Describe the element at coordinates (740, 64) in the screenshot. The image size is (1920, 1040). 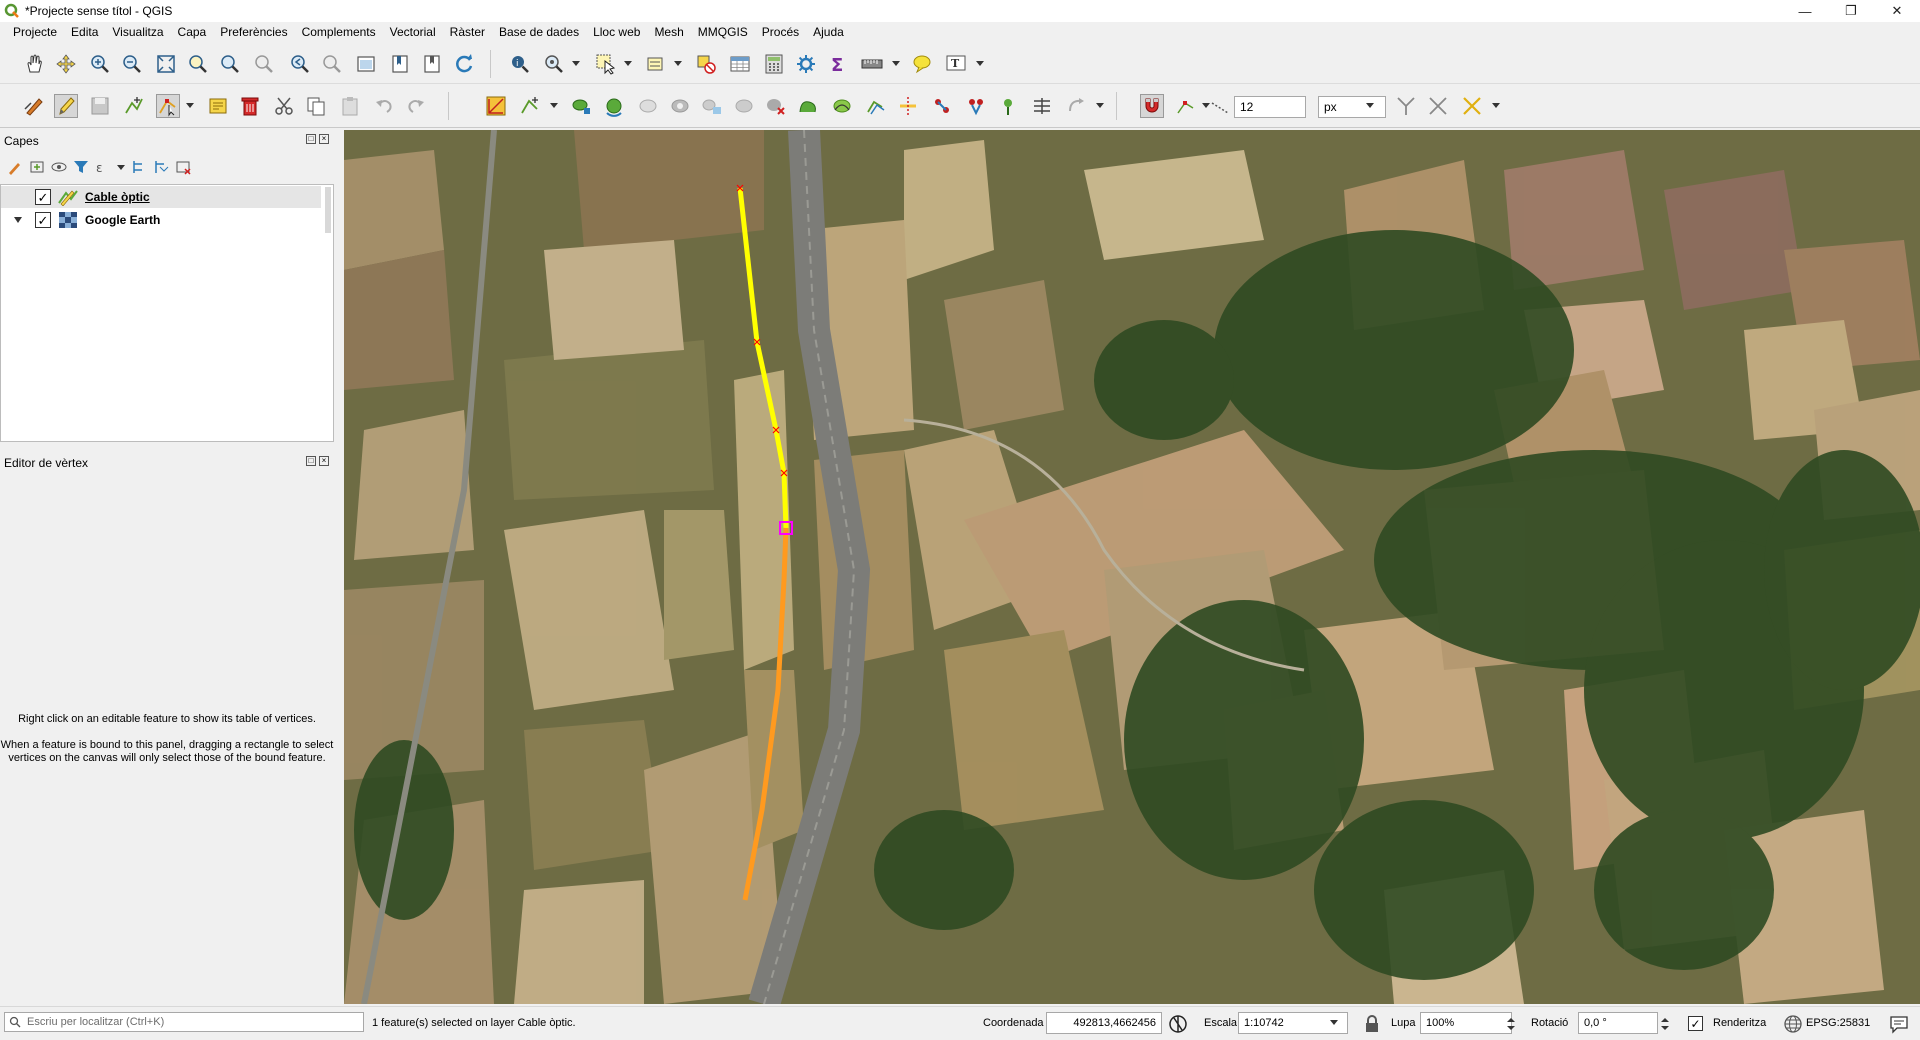
I see `attribute-table-icon` at that location.